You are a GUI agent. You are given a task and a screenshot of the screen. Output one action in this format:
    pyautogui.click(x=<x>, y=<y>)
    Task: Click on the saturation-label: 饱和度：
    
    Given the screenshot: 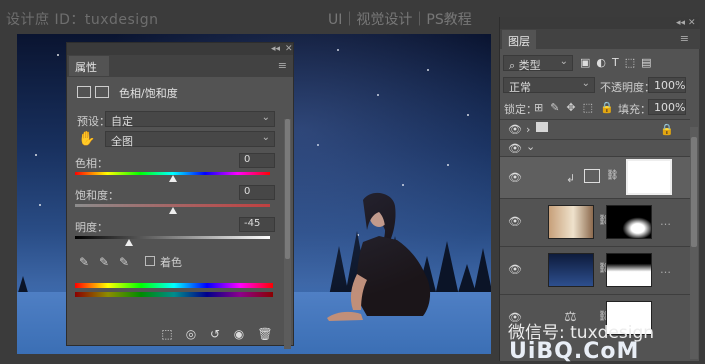 What is the action you would take?
    pyautogui.click(x=97, y=195)
    